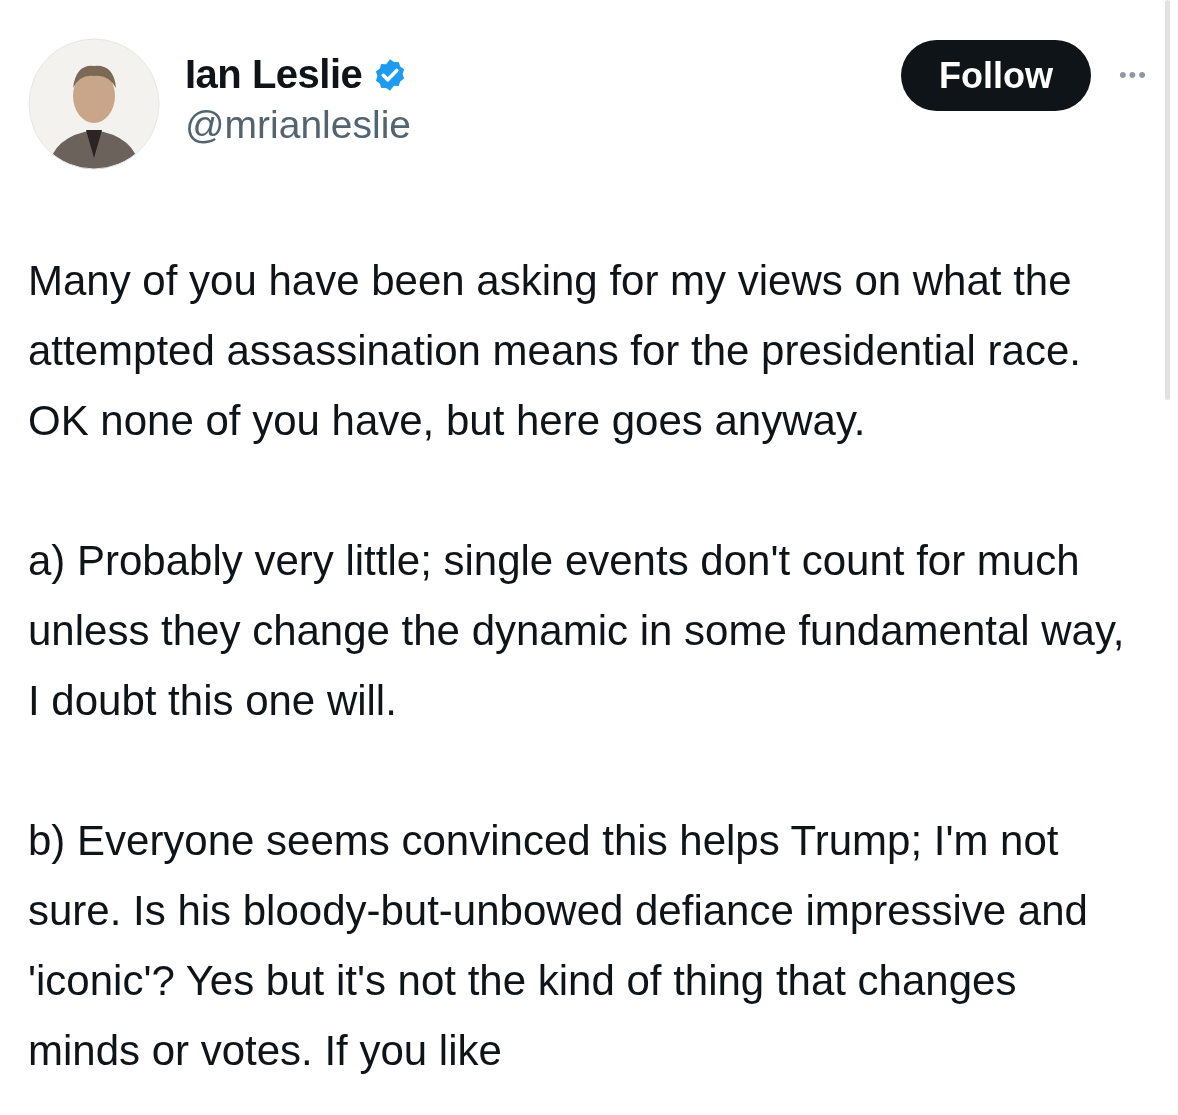 This screenshot has width=1178, height=1115. Describe the element at coordinates (995, 75) in the screenshot. I see `follow-button: Follow` at that location.